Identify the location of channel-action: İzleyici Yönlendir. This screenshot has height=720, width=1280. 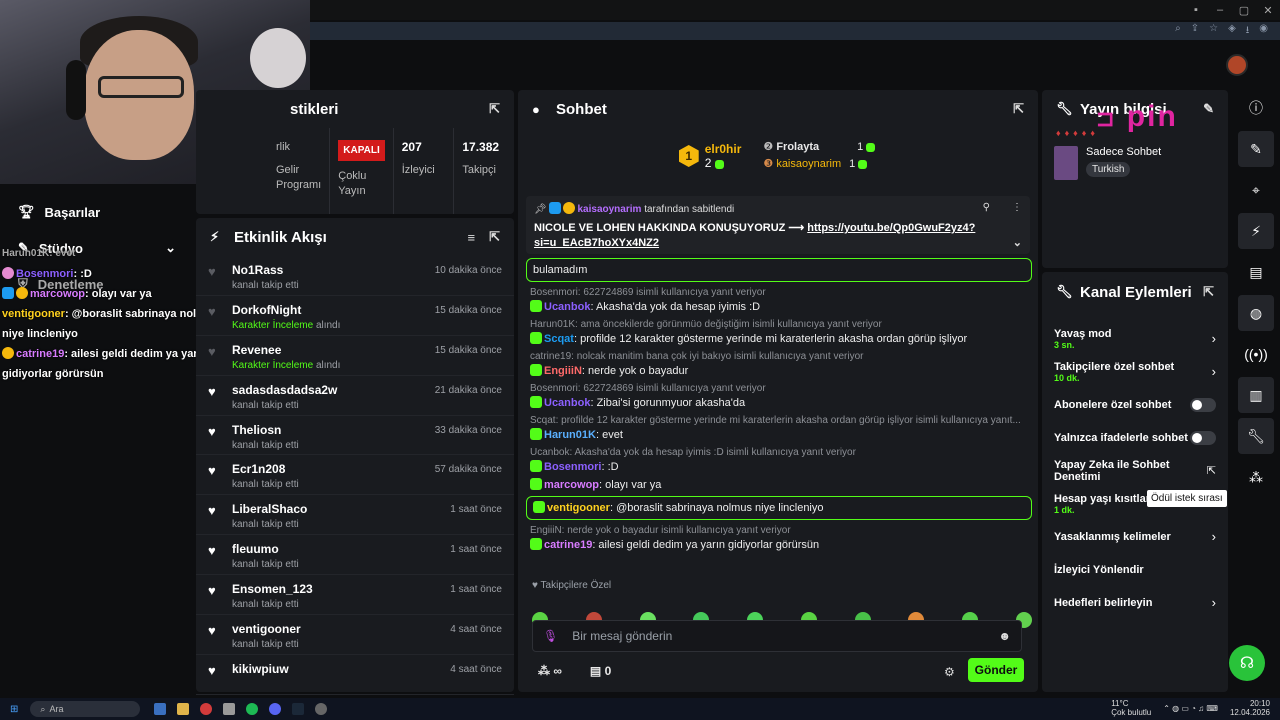
(1135, 569).